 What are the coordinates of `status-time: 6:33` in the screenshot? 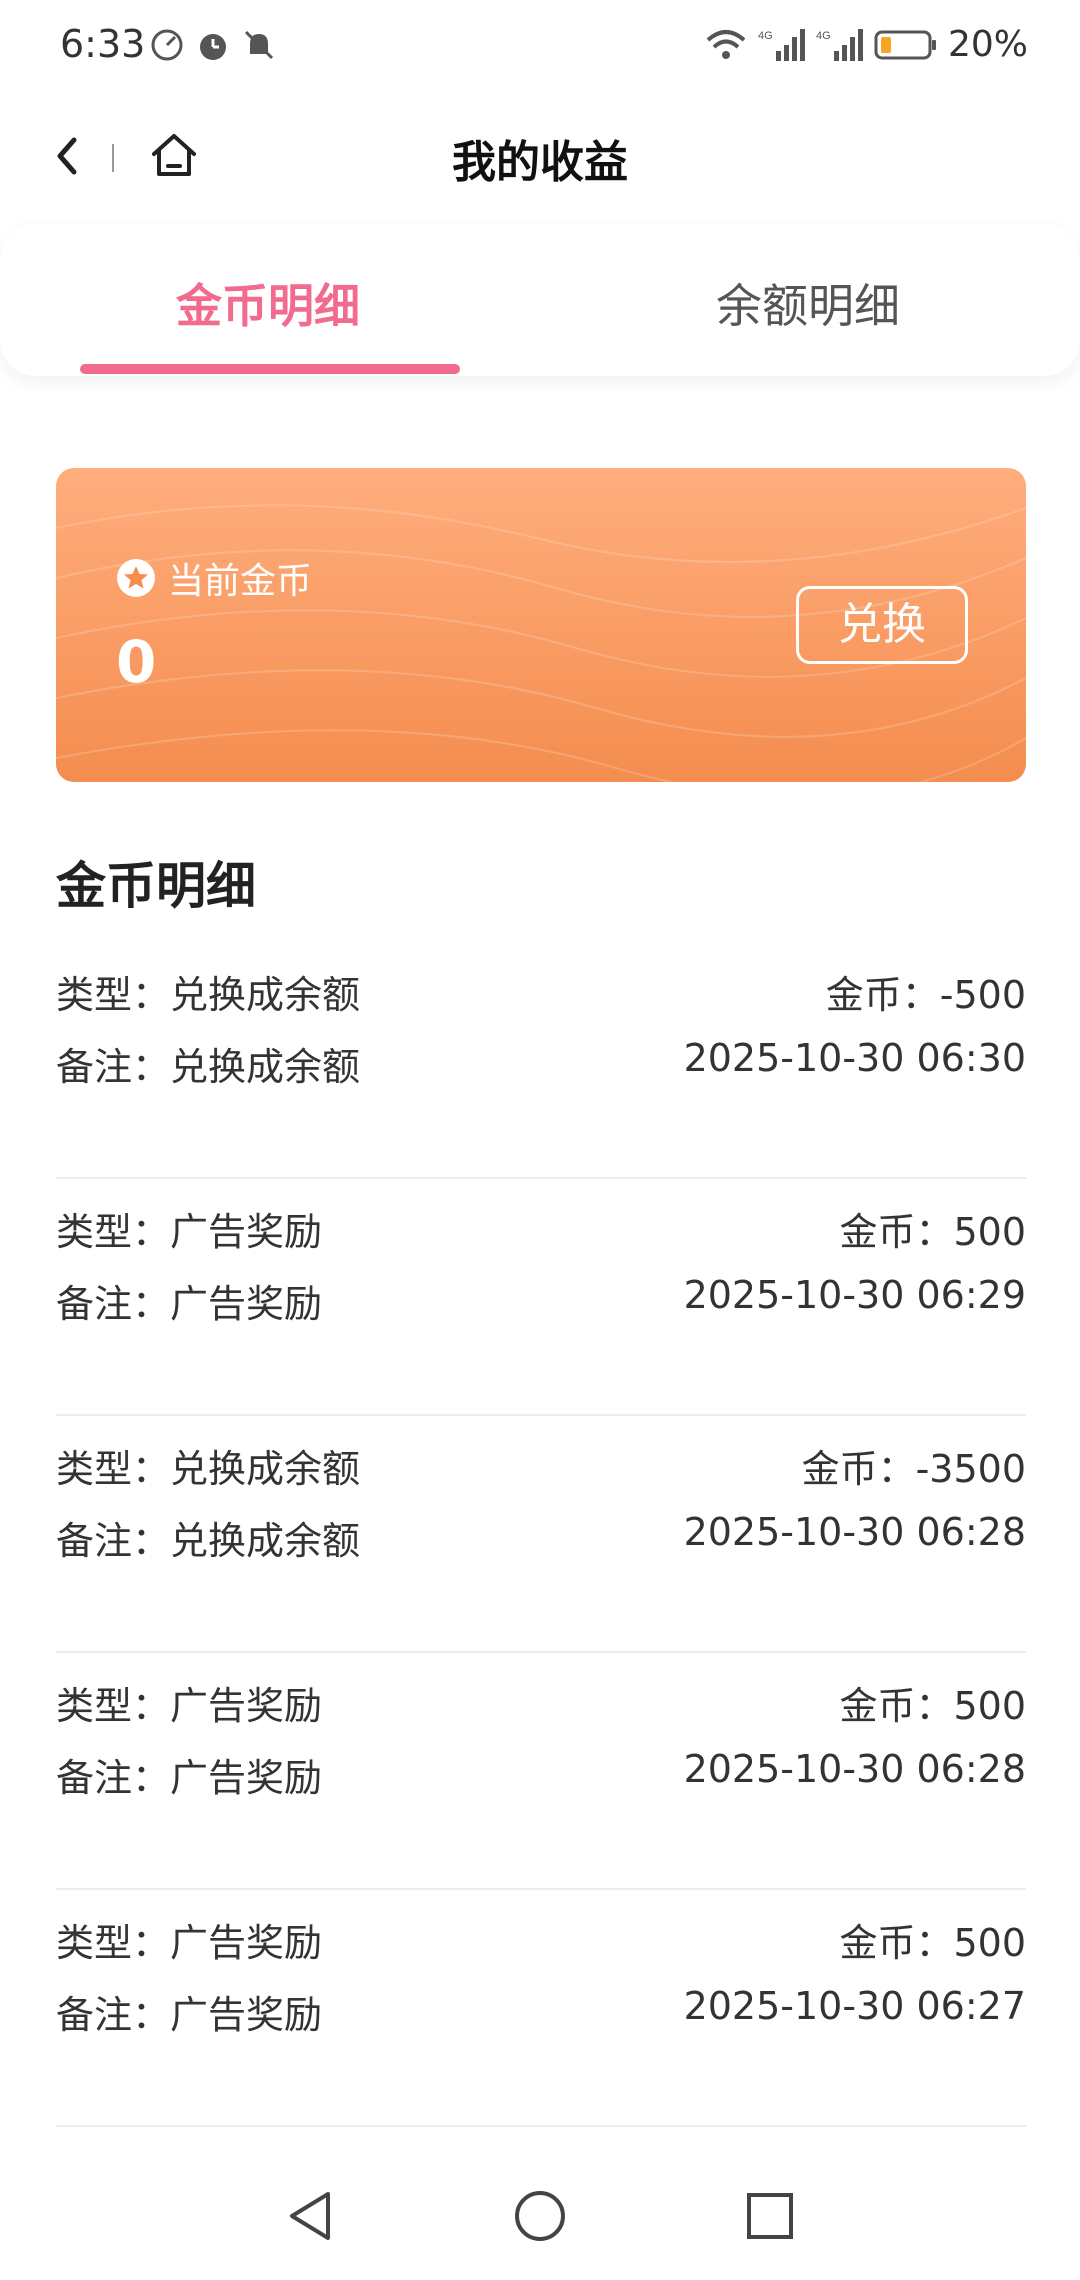 It's located at (103, 44).